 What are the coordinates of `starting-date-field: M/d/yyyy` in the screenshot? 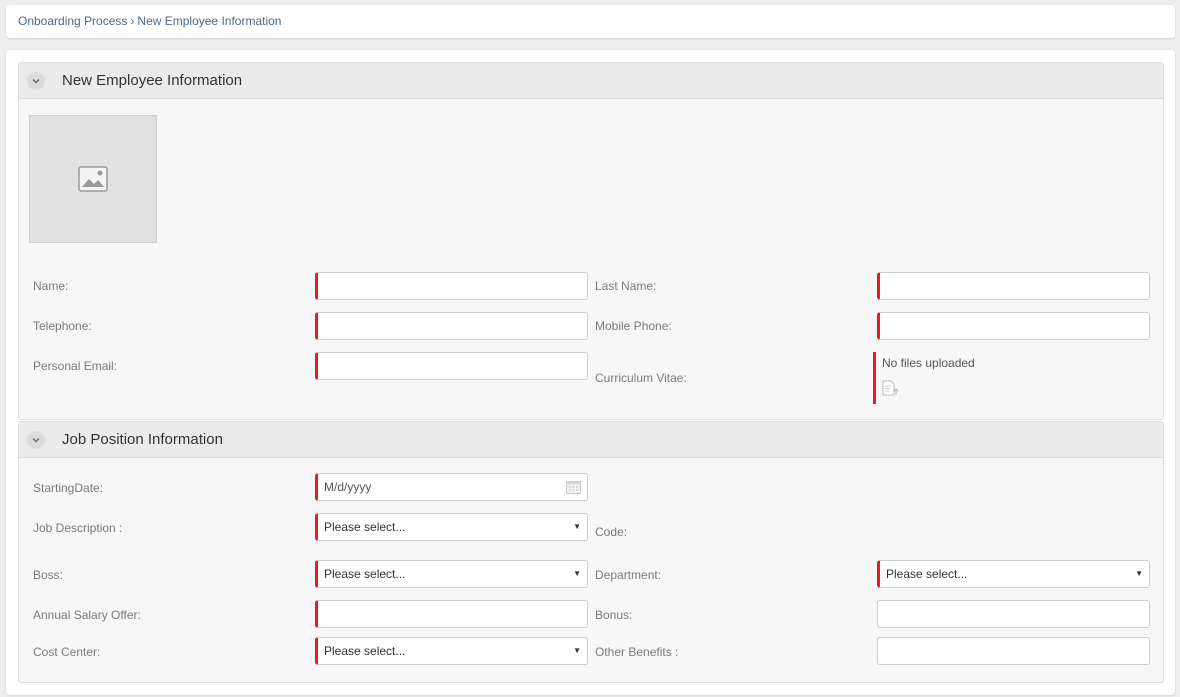 It's located at (451, 487).